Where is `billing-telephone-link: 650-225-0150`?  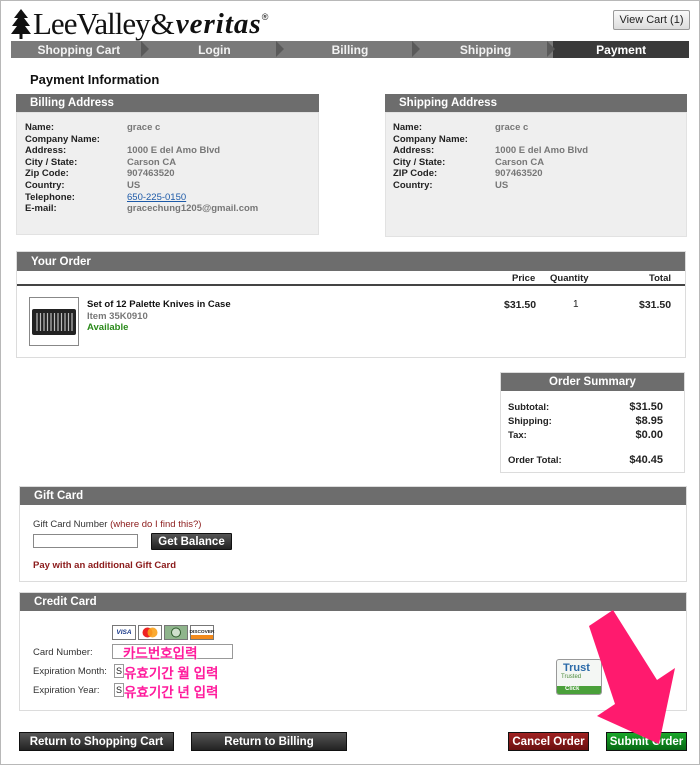 billing-telephone-link: 650-225-0150 is located at coordinates (156, 198).